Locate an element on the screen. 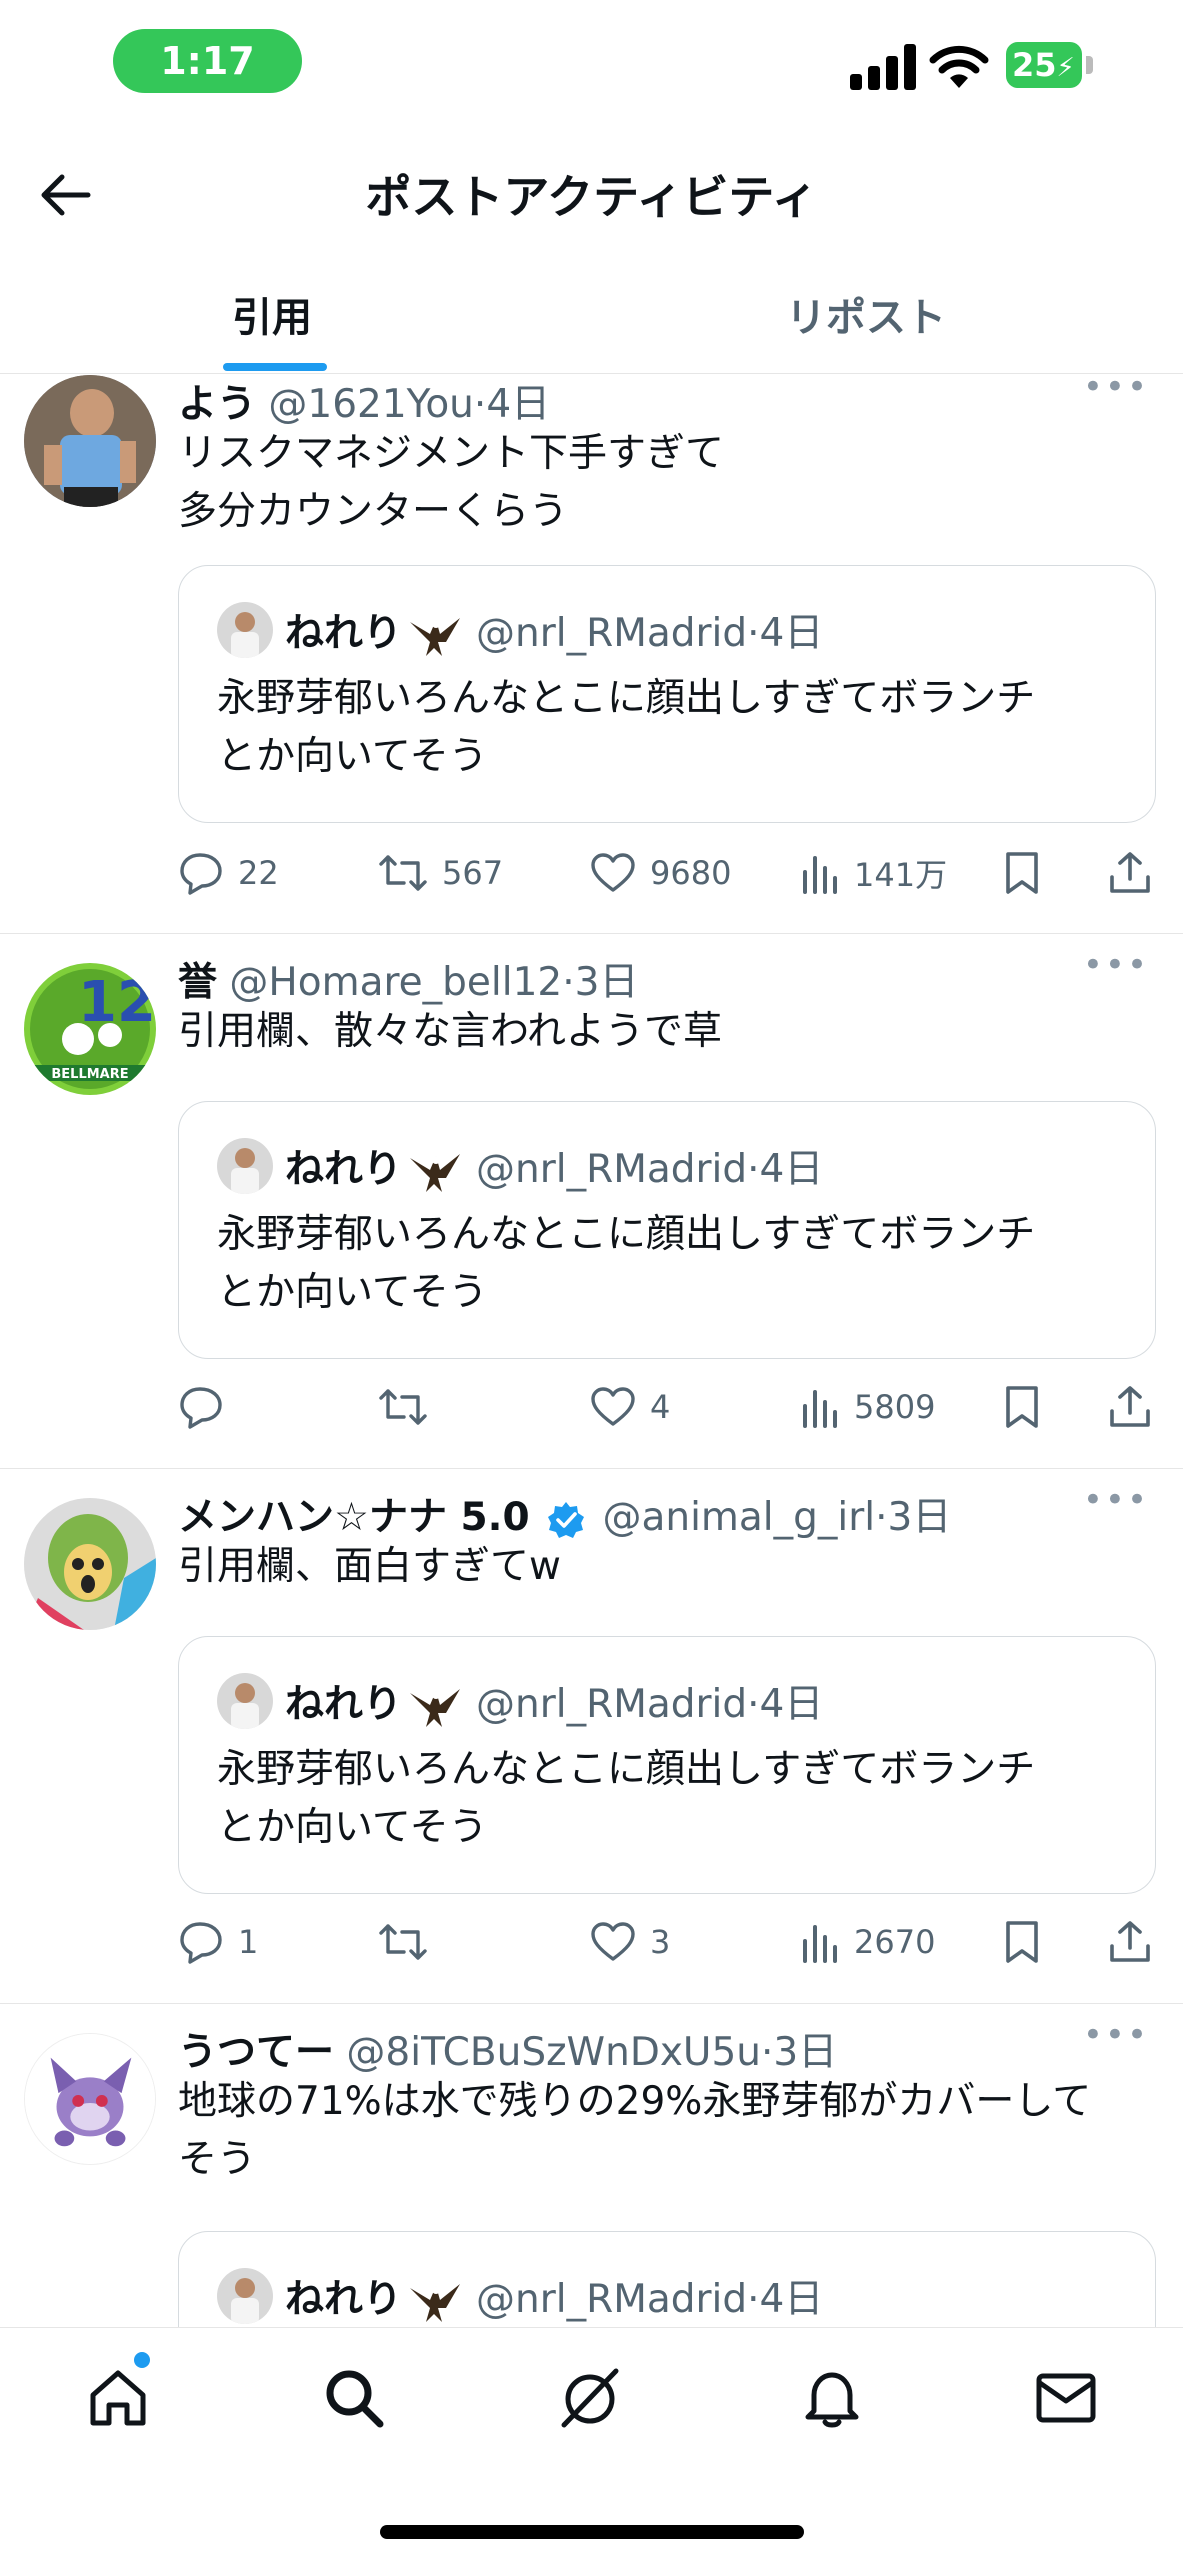  views-button: 141万 is located at coordinates (873, 873).